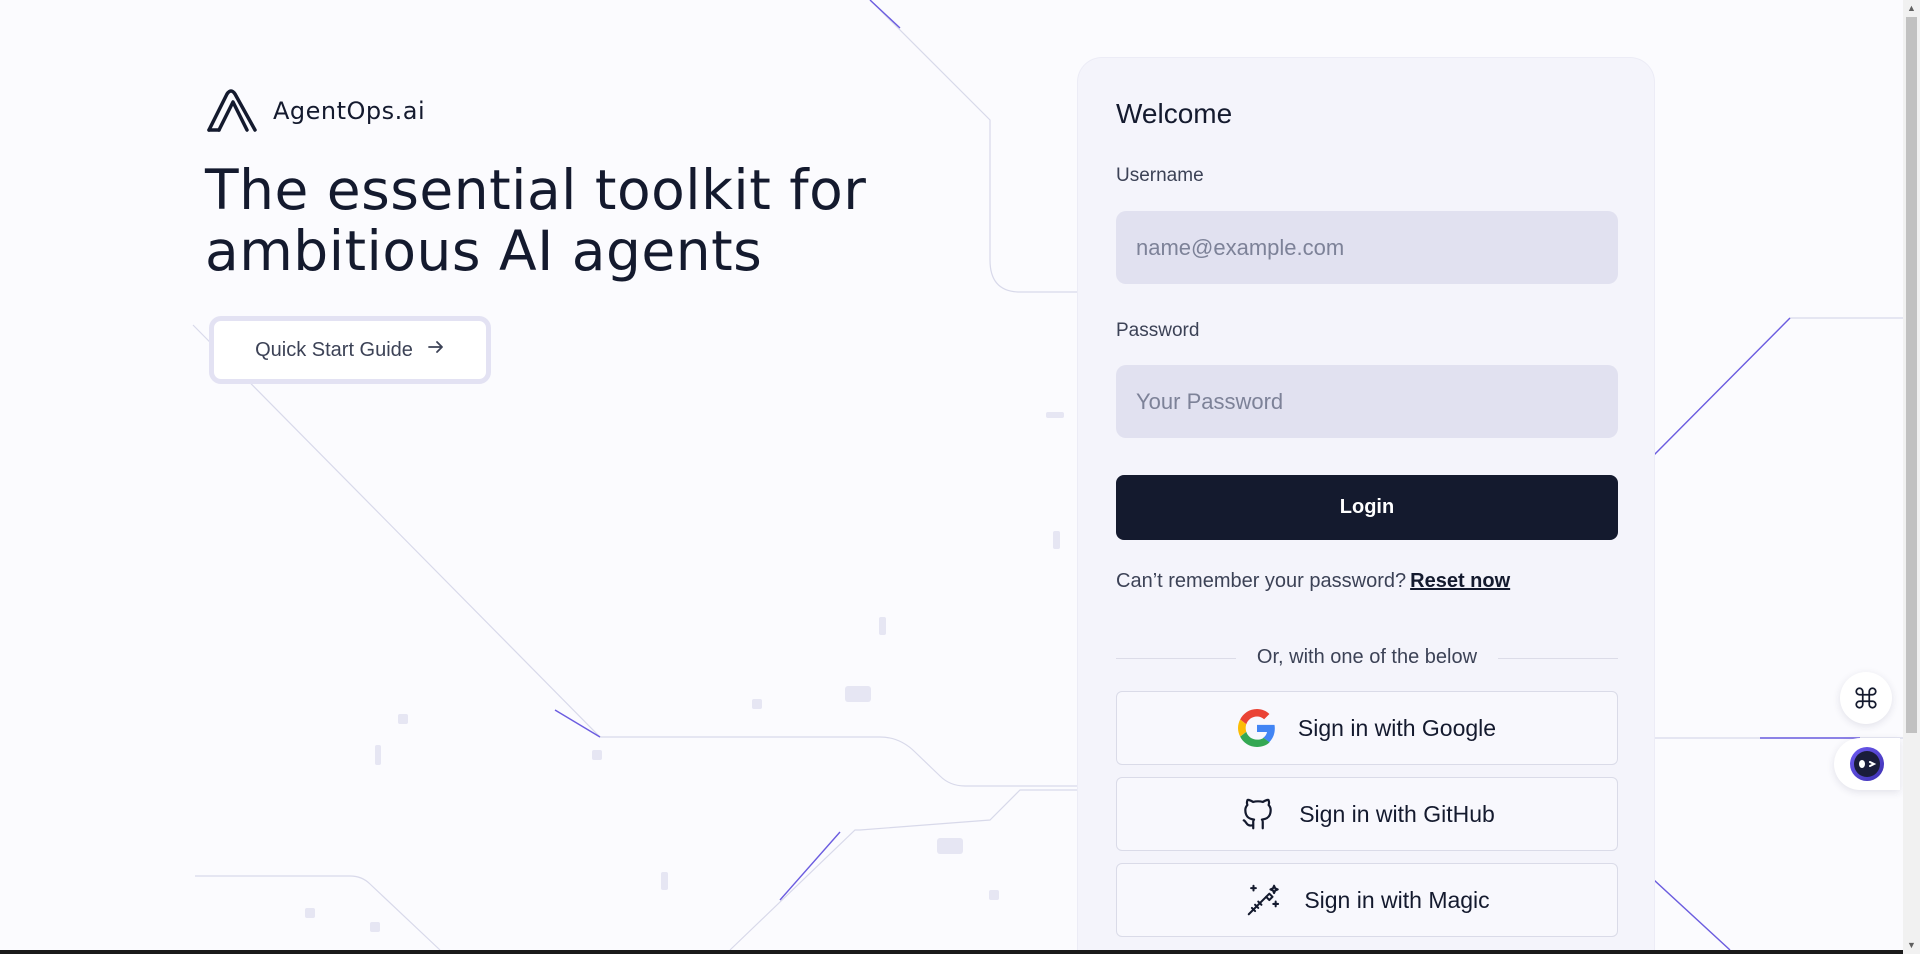 The height and width of the screenshot is (954, 1920). Describe the element at coordinates (1911, 375) in the screenshot. I see `scrollbar-thumb` at that location.